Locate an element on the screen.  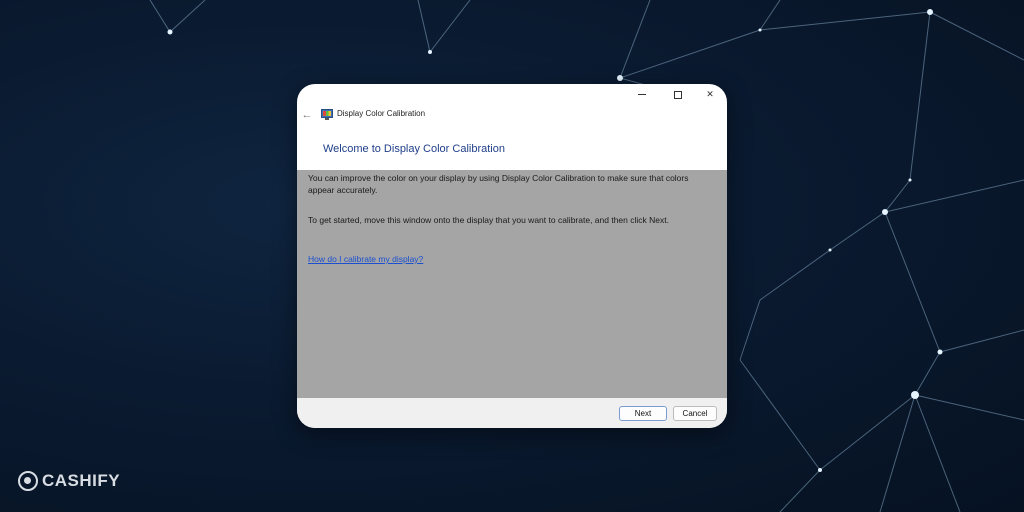
page-heading: Welcome to Display Color Calibration is located at coordinates (414, 149).